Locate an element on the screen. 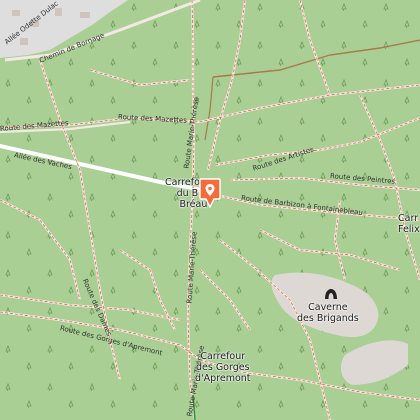  carrefour-gorges-line3: d'Apremont is located at coordinates (223, 378).